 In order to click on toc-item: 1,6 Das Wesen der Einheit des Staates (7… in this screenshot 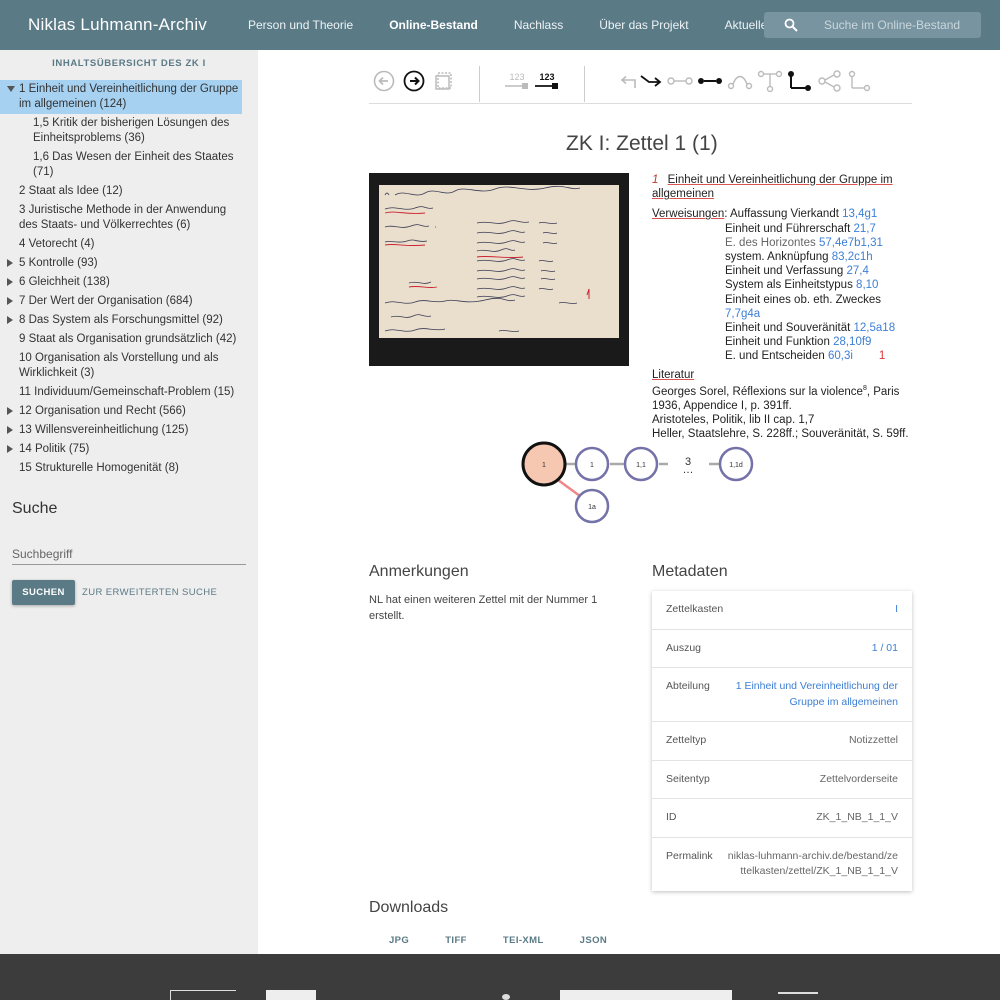, I will do `click(129, 165)`.